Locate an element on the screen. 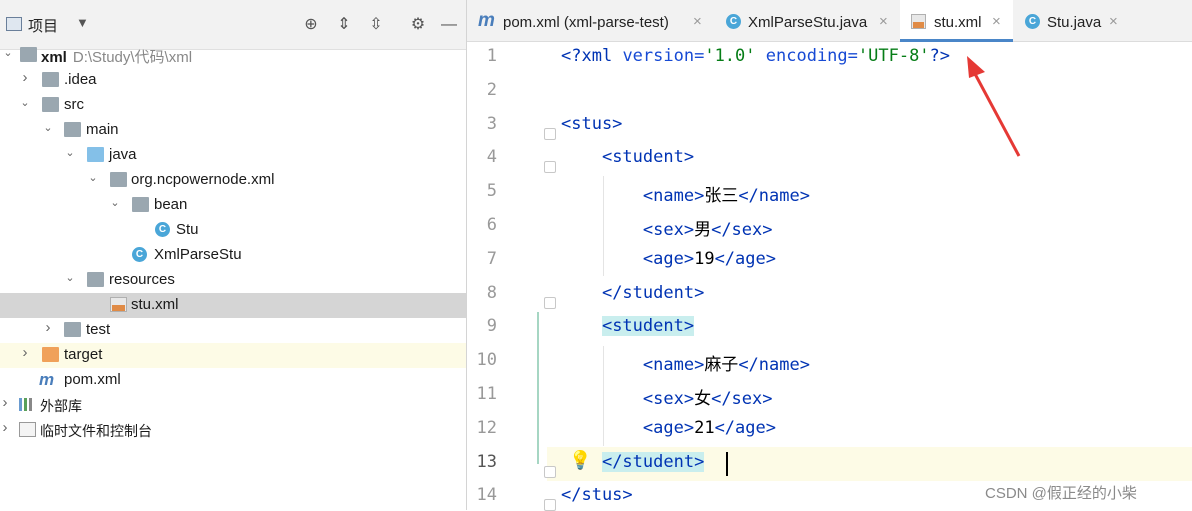 This screenshot has height=511, width=1192. tree-item-label: java is located at coordinates (123, 154).